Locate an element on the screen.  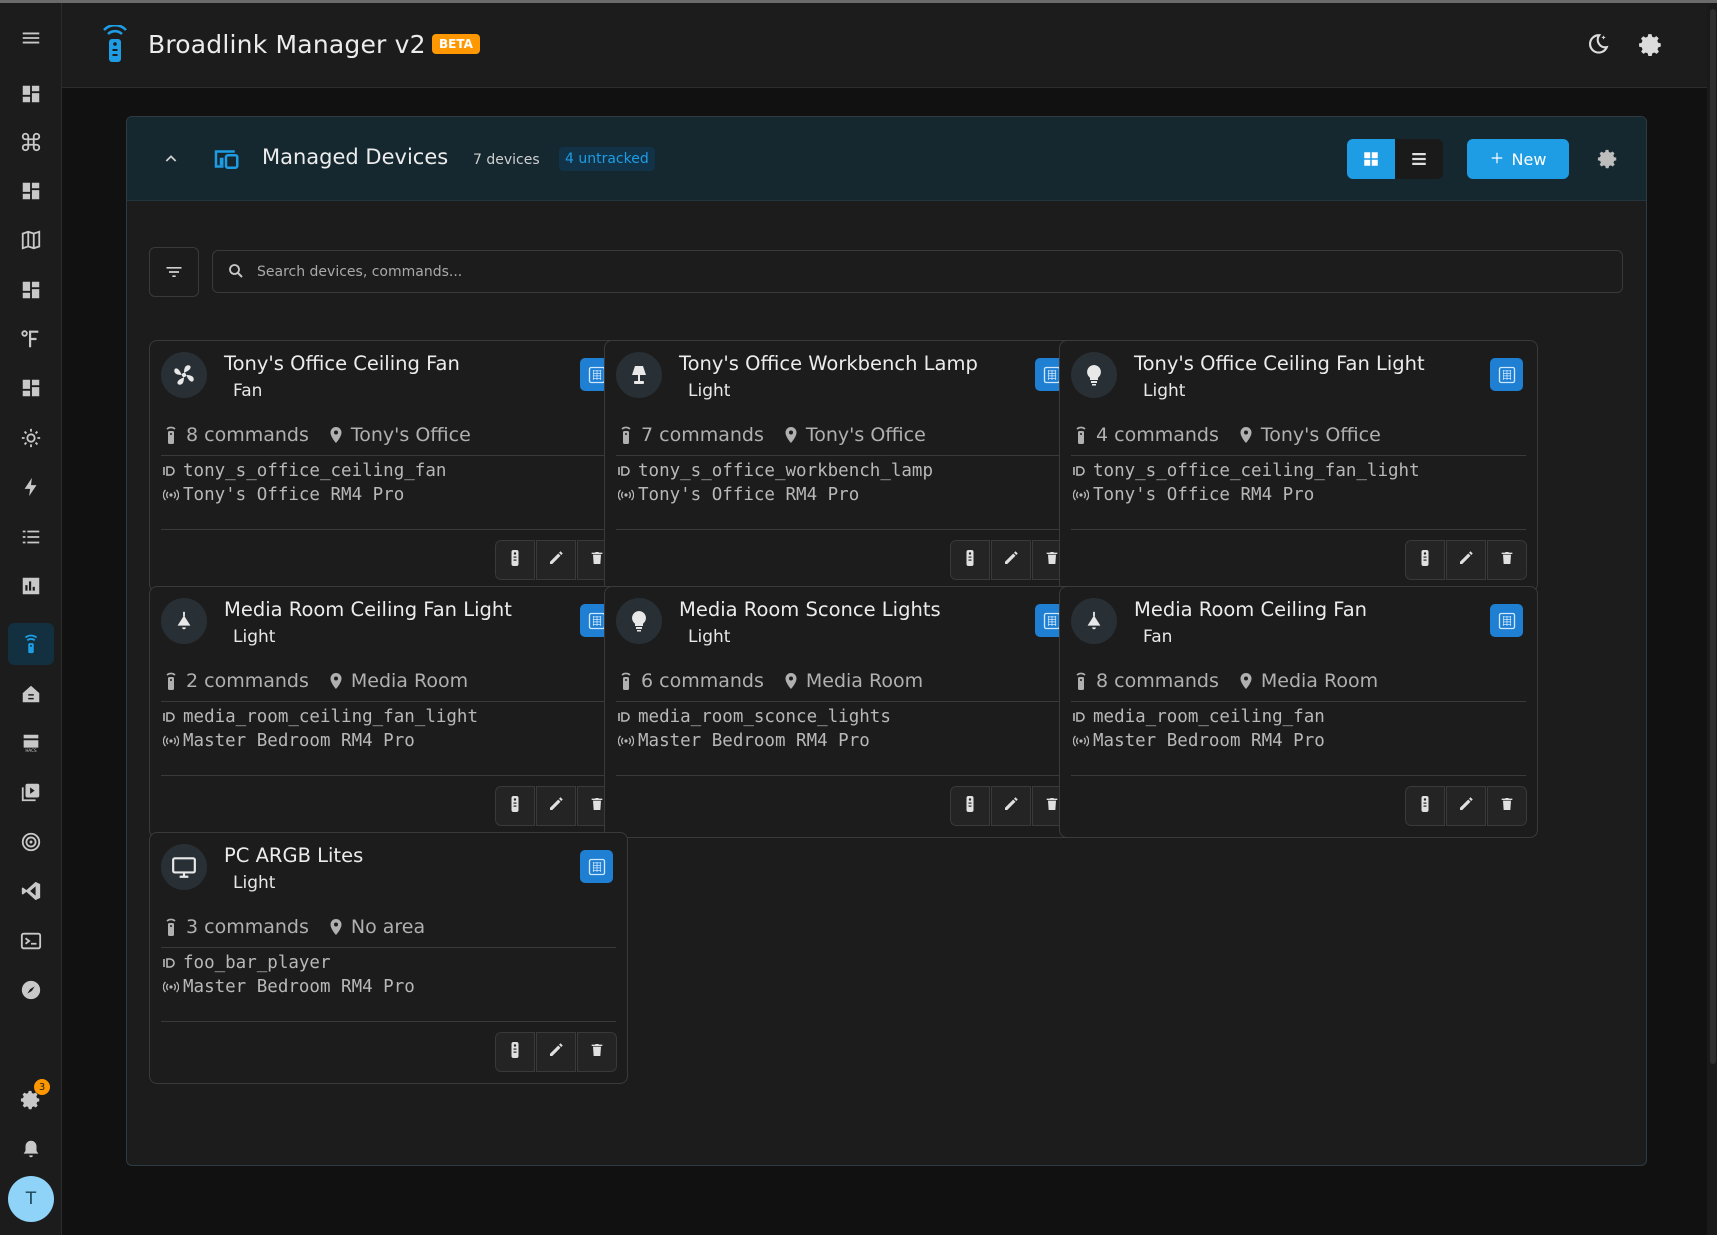
device-name: Media Room Sconce Lights is located at coordinates (810, 609).